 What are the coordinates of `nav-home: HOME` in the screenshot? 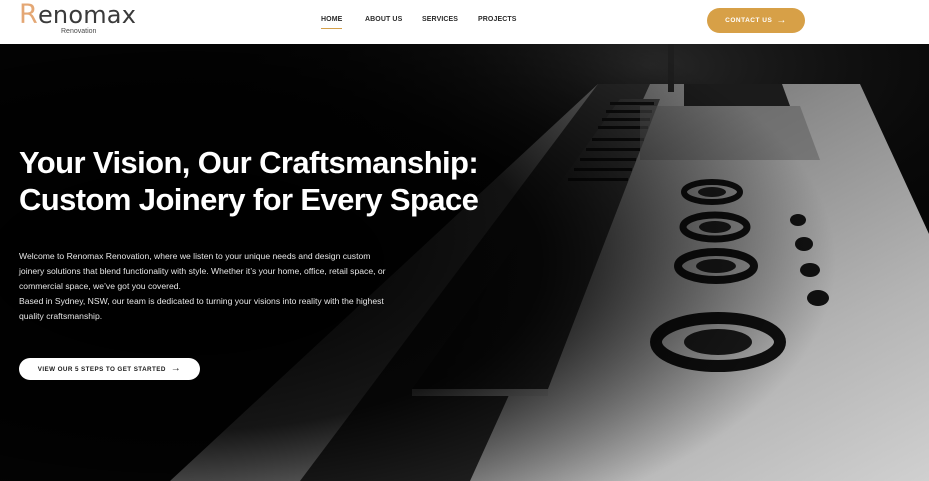 It's located at (332, 22).